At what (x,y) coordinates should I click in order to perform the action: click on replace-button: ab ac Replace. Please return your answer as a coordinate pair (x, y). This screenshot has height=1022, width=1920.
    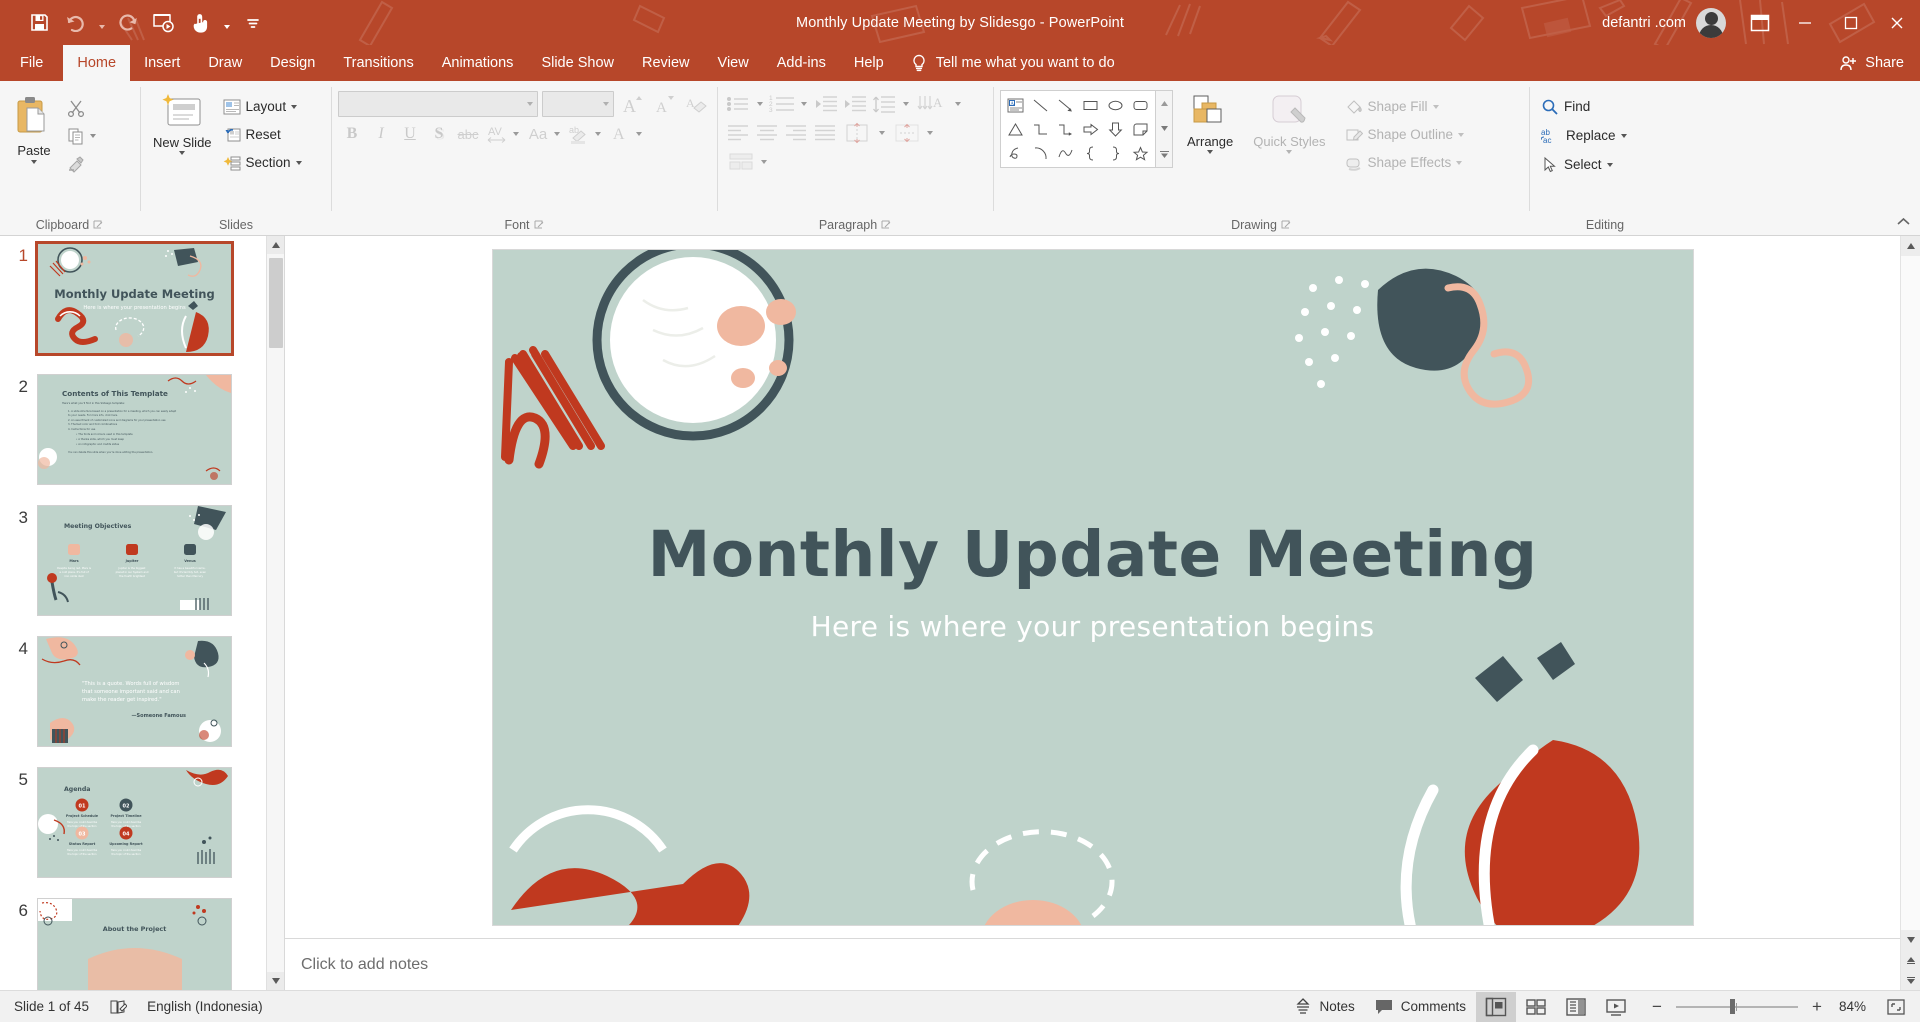
    Looking at the image, I should click on (1584, 135).